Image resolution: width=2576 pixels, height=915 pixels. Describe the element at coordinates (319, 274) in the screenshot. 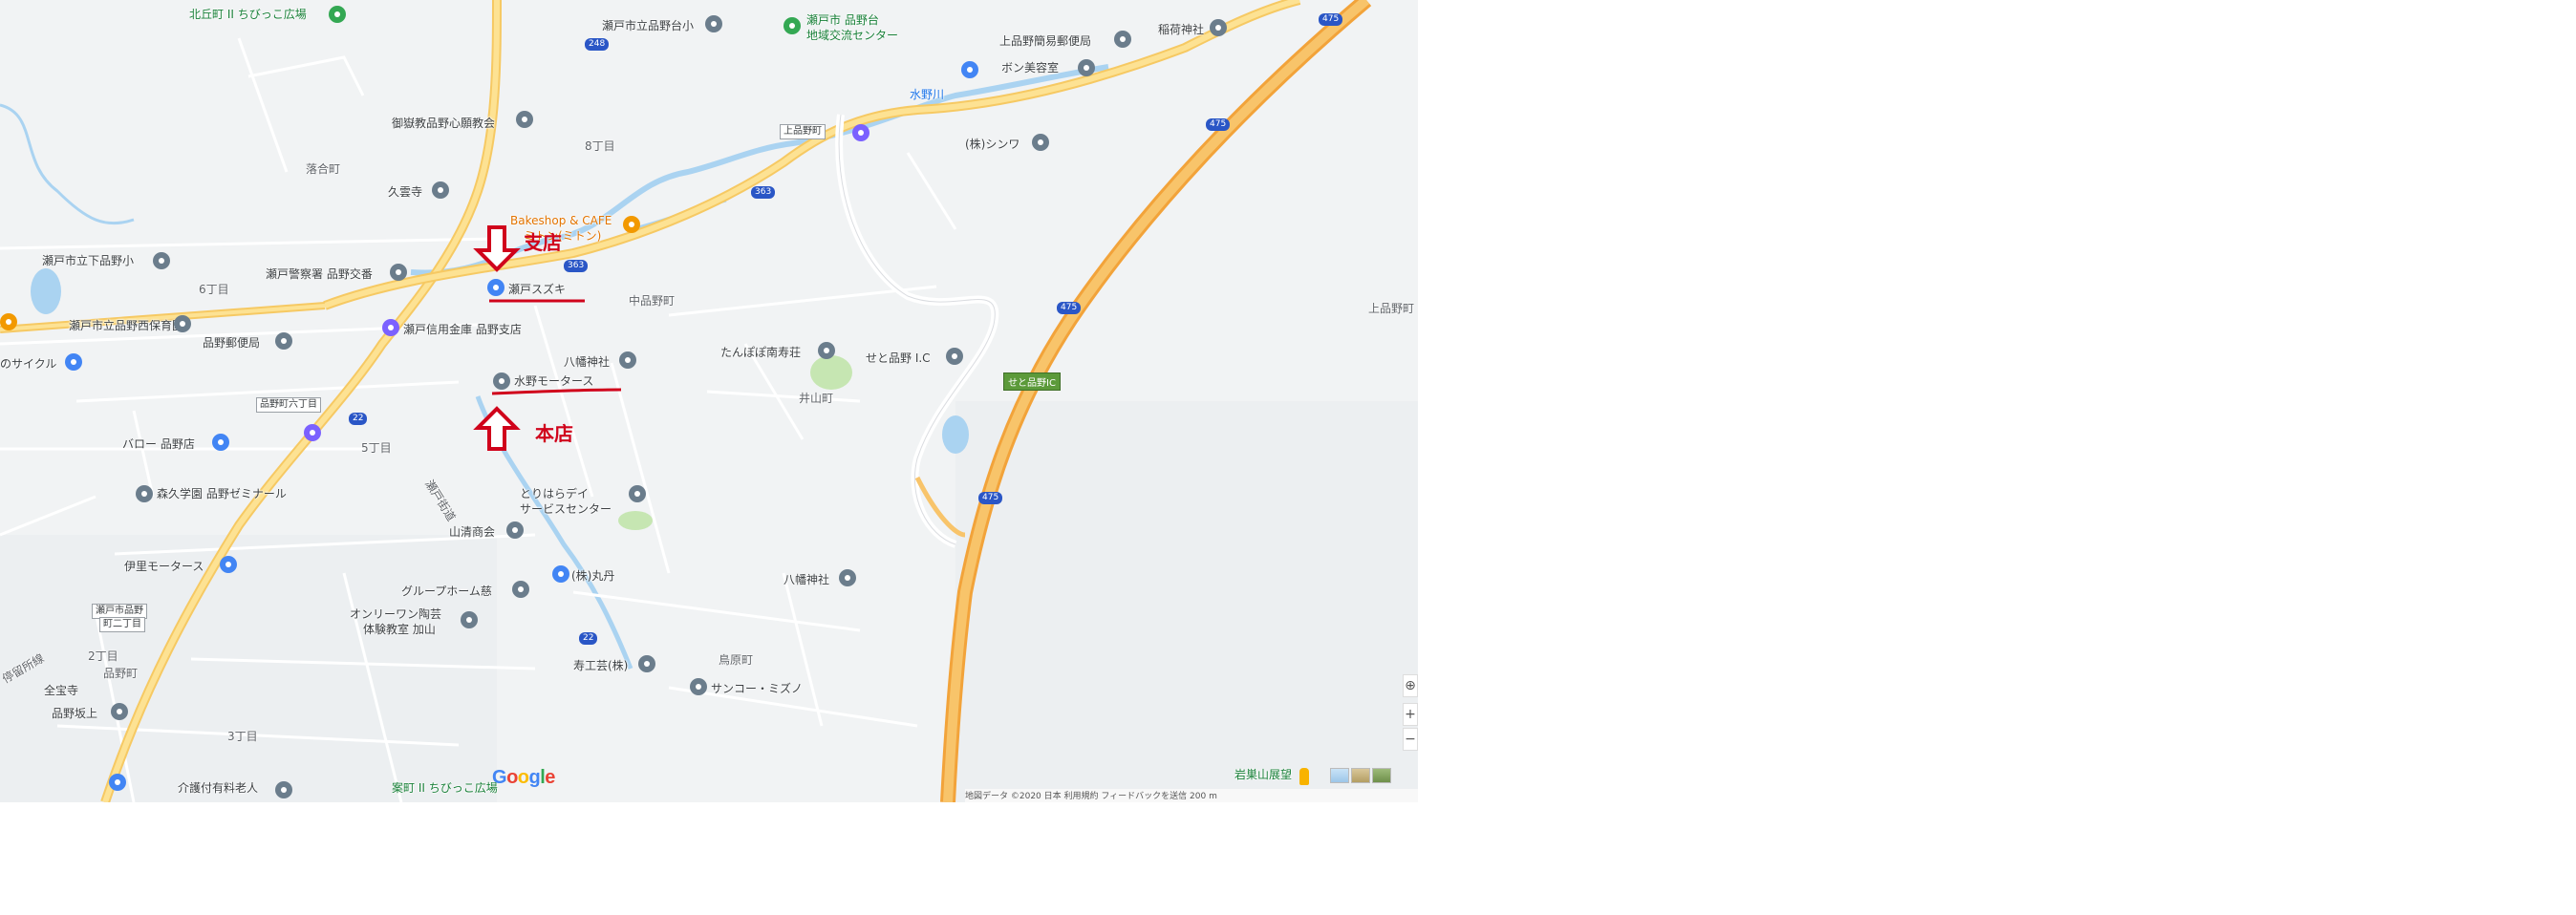

I see `place-label: 瀬戸警察署 品野交番` at that location.